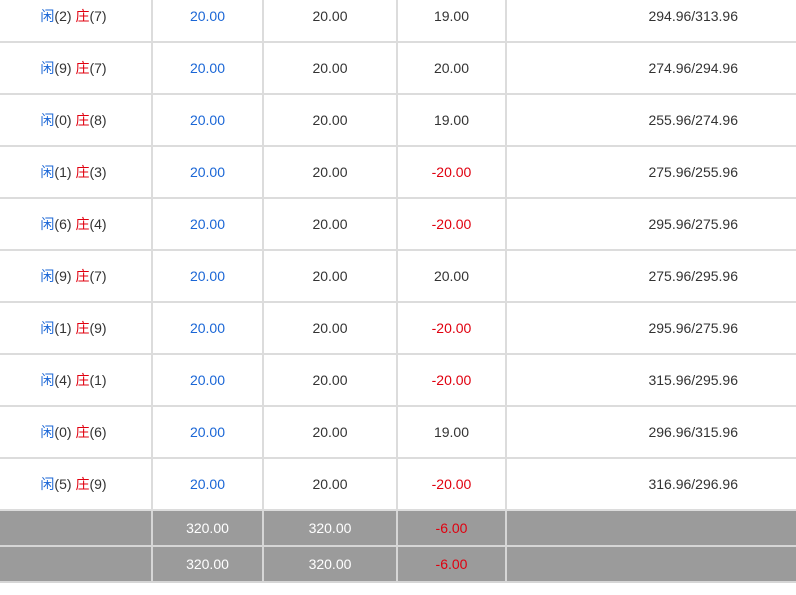 The image size is (796, 595). What do you see at coordinates (650, 484) in the screenshot?
I see `balance-cell: 316.96/296.96` at bounding box center [650, 484].